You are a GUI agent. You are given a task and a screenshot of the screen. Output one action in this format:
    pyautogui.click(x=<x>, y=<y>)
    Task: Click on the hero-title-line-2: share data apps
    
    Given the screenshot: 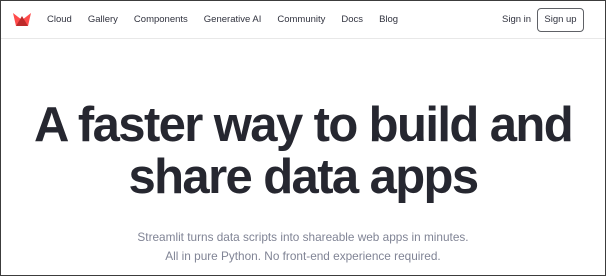 What is the action you would take?
    pyautogui.click(x=303, y=177)
    